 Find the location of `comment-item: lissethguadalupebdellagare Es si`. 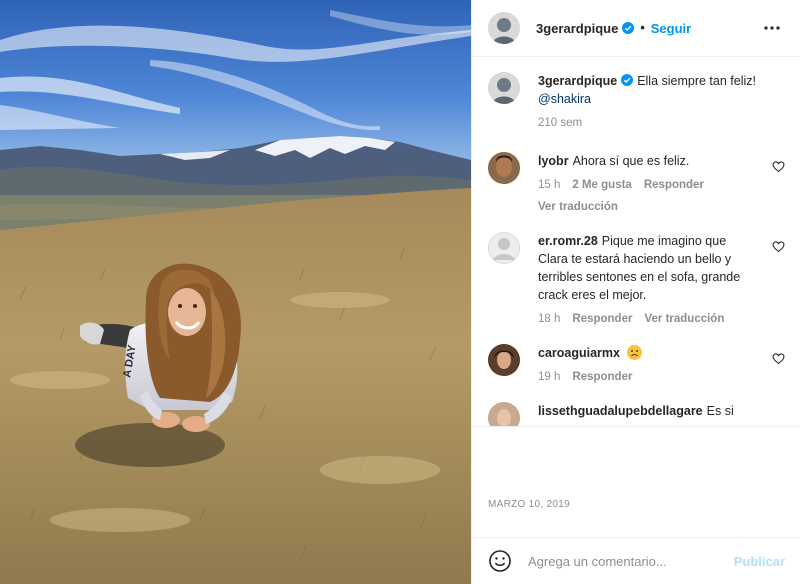

comment-item: lissethguadalupebdellagare Es si is located at coordinates (636, 414).